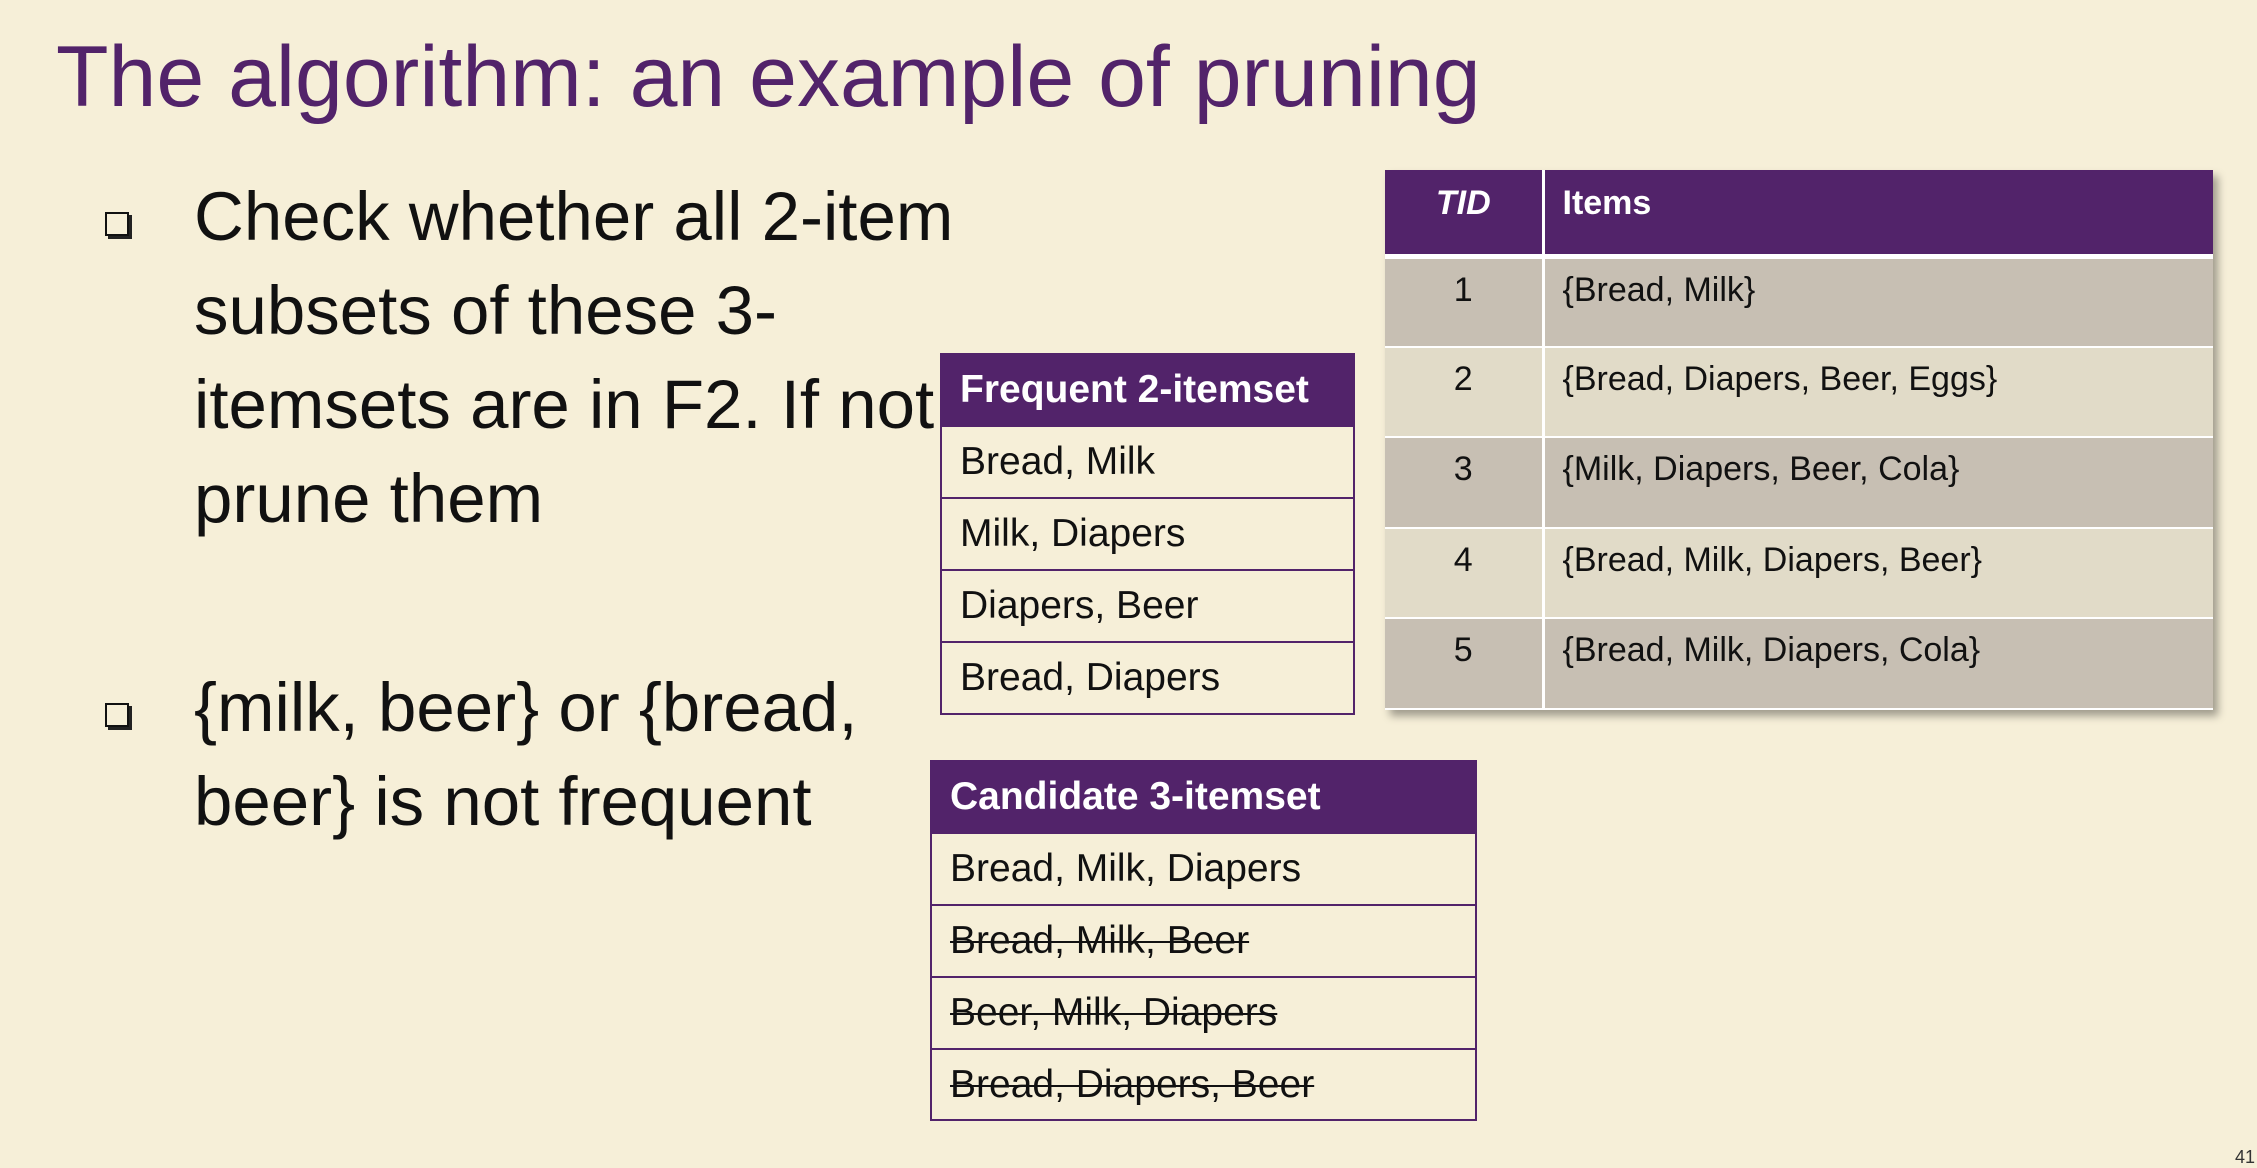 The width and height of the screenshot is (2257, 1168). I want to click on items-cell: {Bread, Milk, Diapers, Cola}, so click(1878, 664).